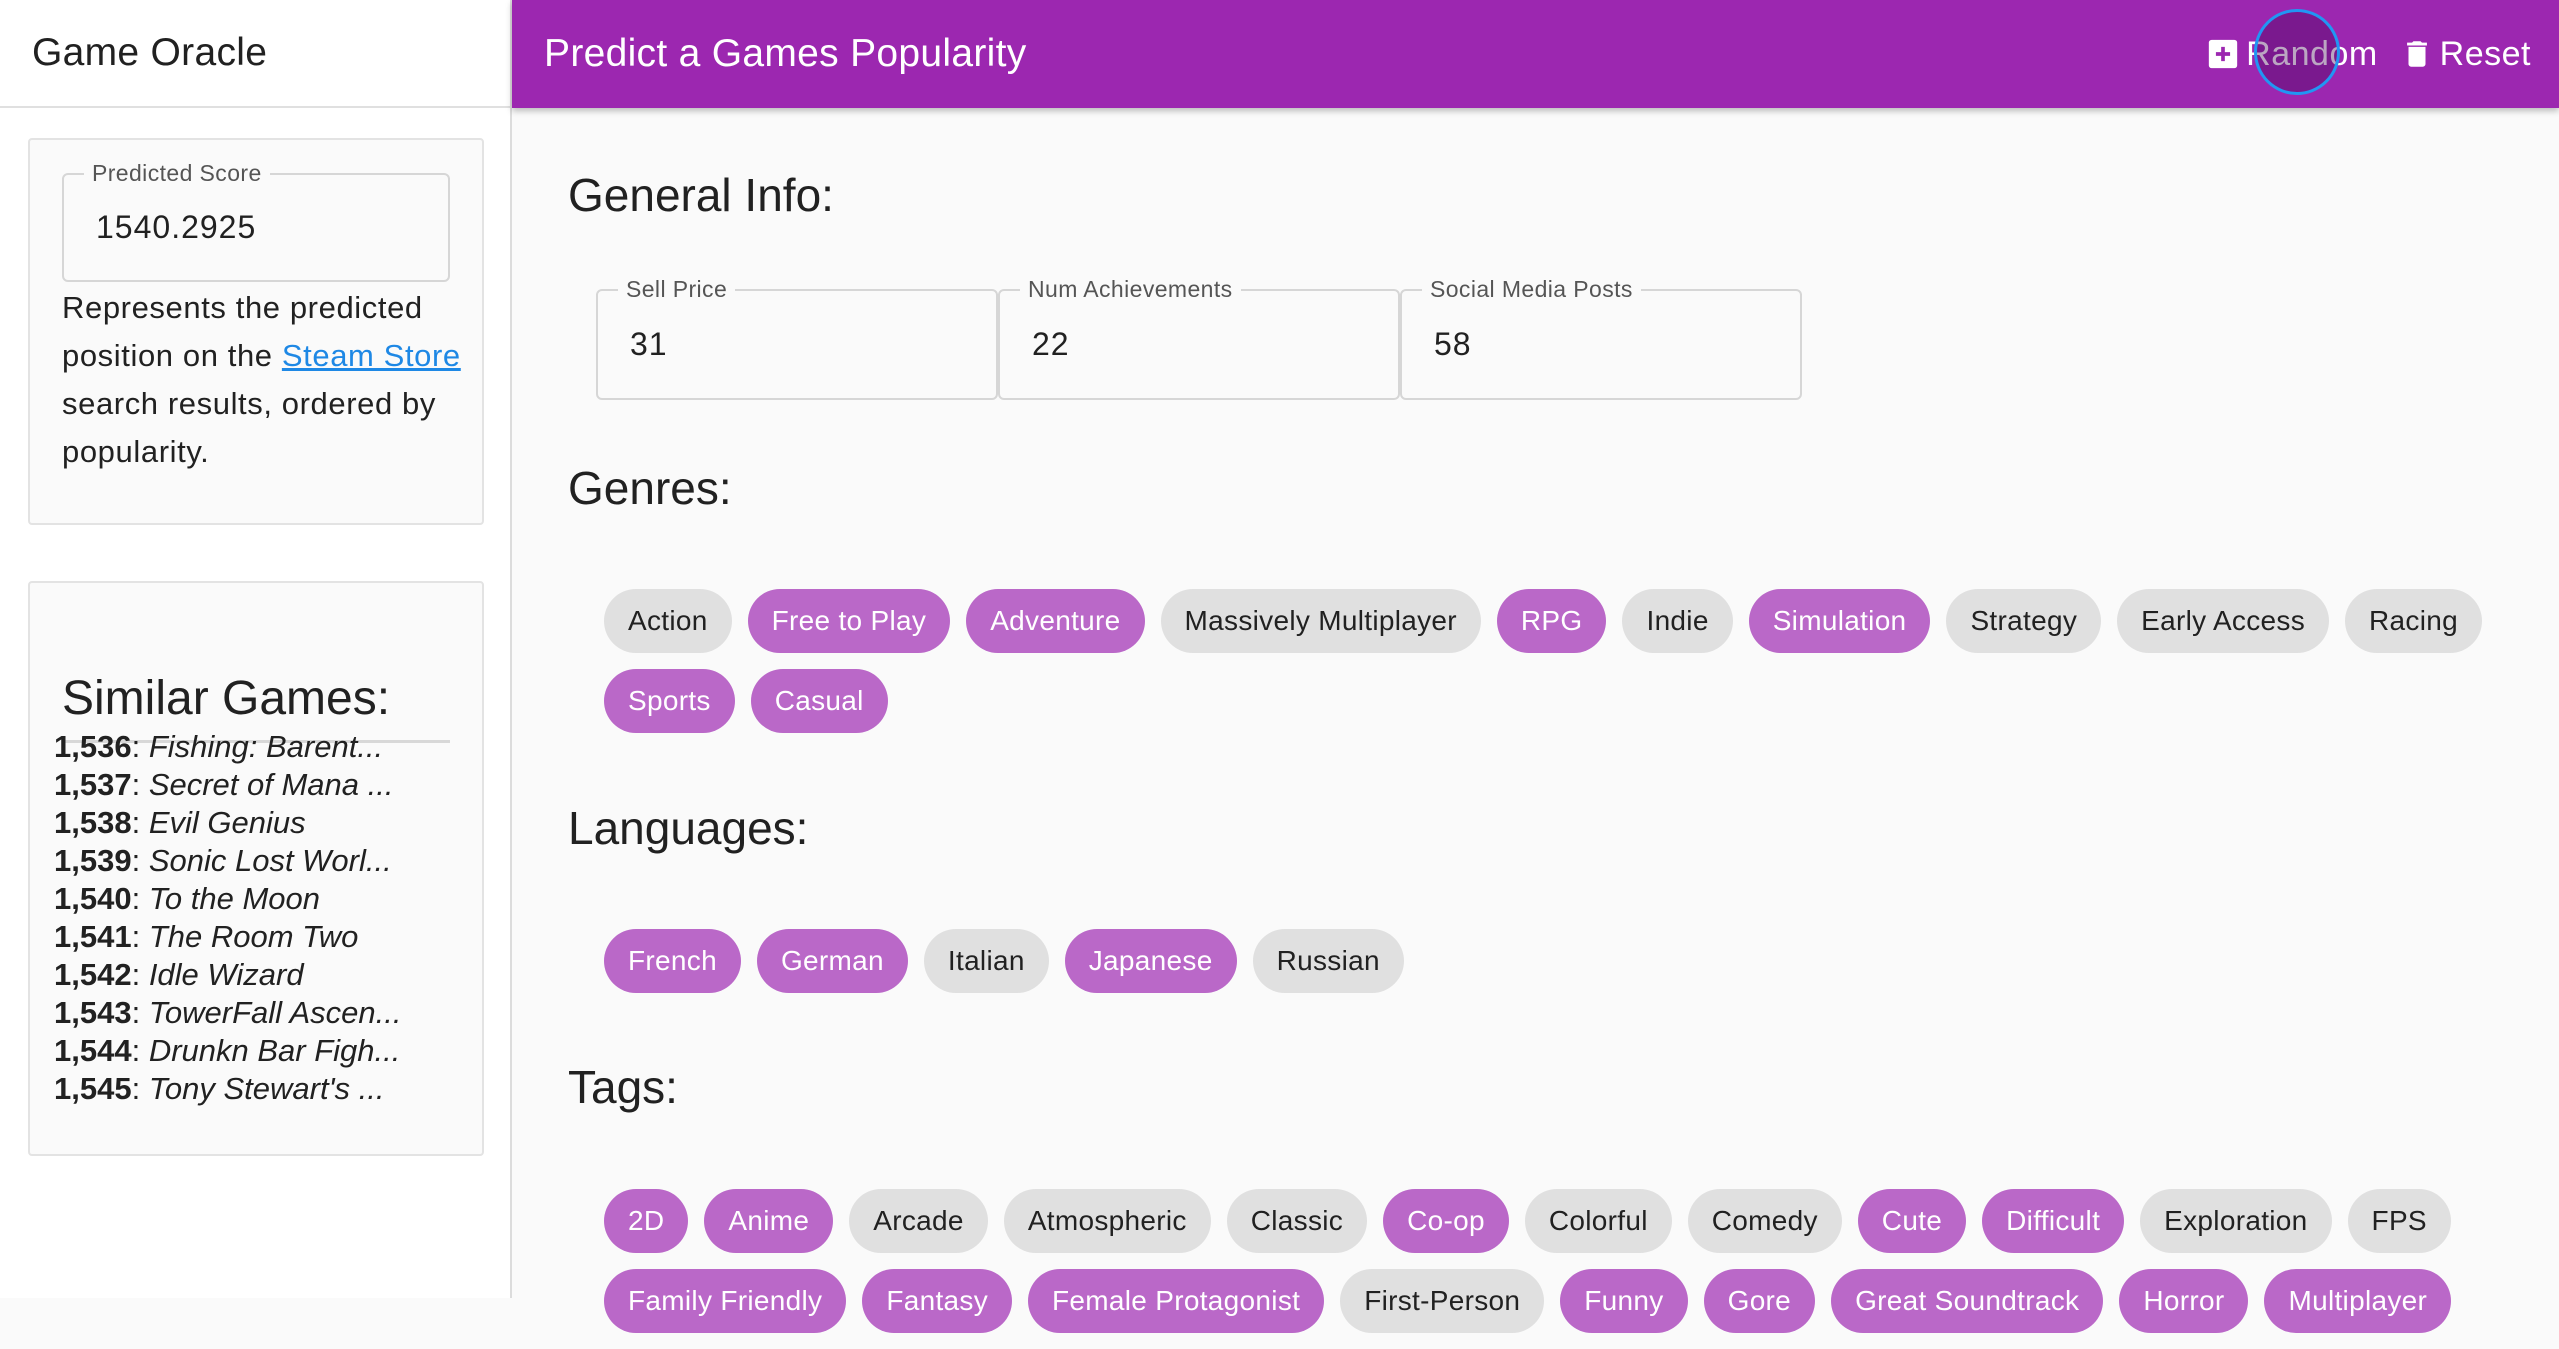 The height and width of the screenshot is (1349, 2559). What do you see at coordinates (769, 1221) in the screenshot?
I see `tag-chip-anime: Anime` at bounding box center [769, 1221].